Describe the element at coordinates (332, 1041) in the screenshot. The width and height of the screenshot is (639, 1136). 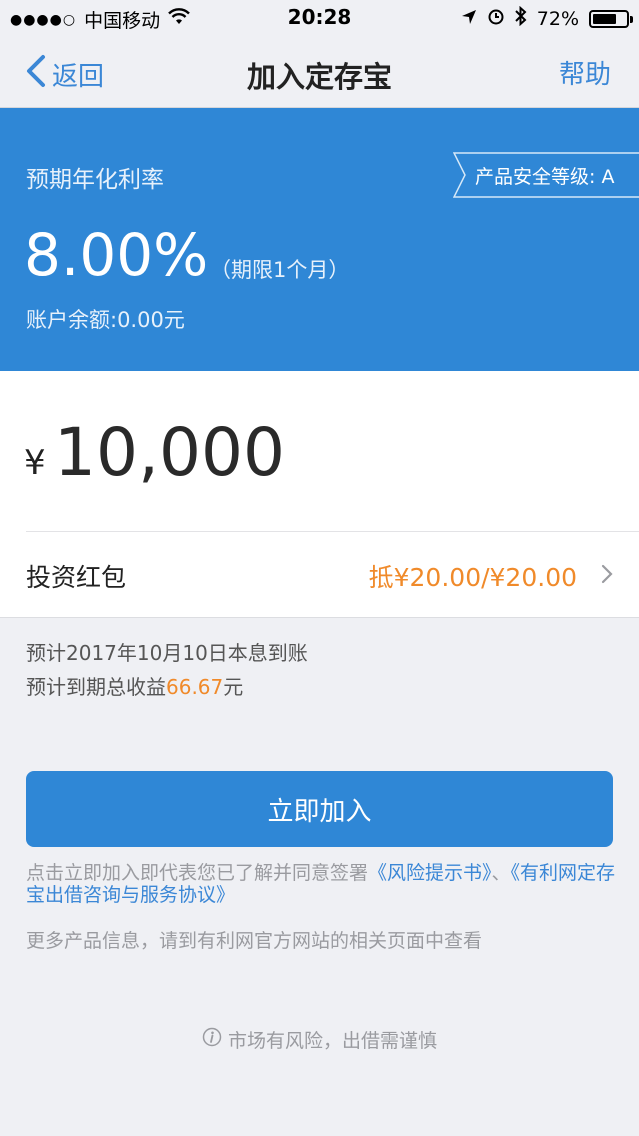
I see `risk-notice-label: 市场有风险，出借需谨慎` at that location.